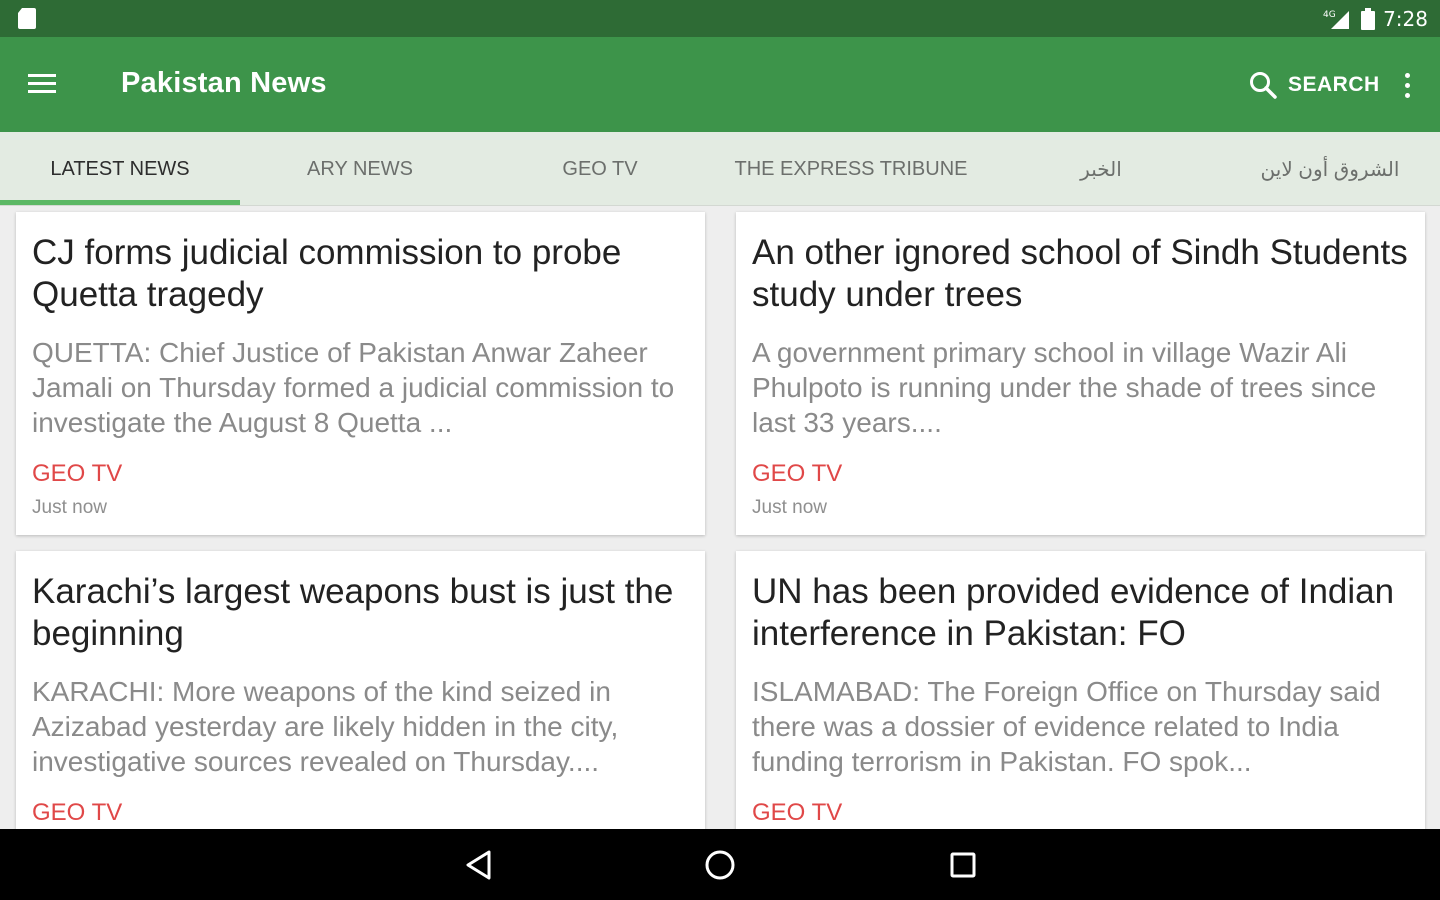 The height and width of the screenshot is (900, 1440). Describe the element at coordinates (120, 169) in the screenshot. I see `tab-latest-news: LATEST NEWS` at that location.